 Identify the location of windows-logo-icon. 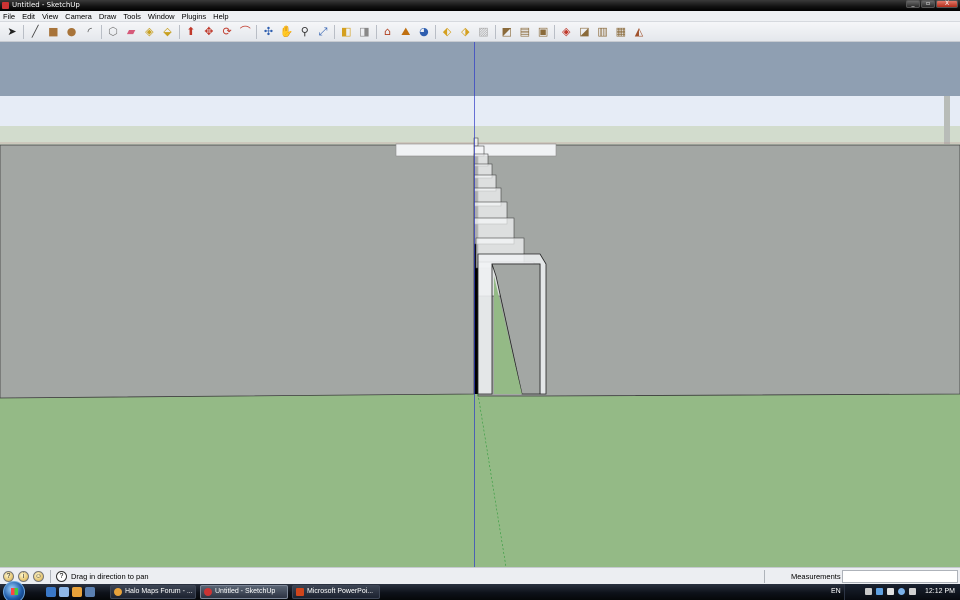
(14, 591).